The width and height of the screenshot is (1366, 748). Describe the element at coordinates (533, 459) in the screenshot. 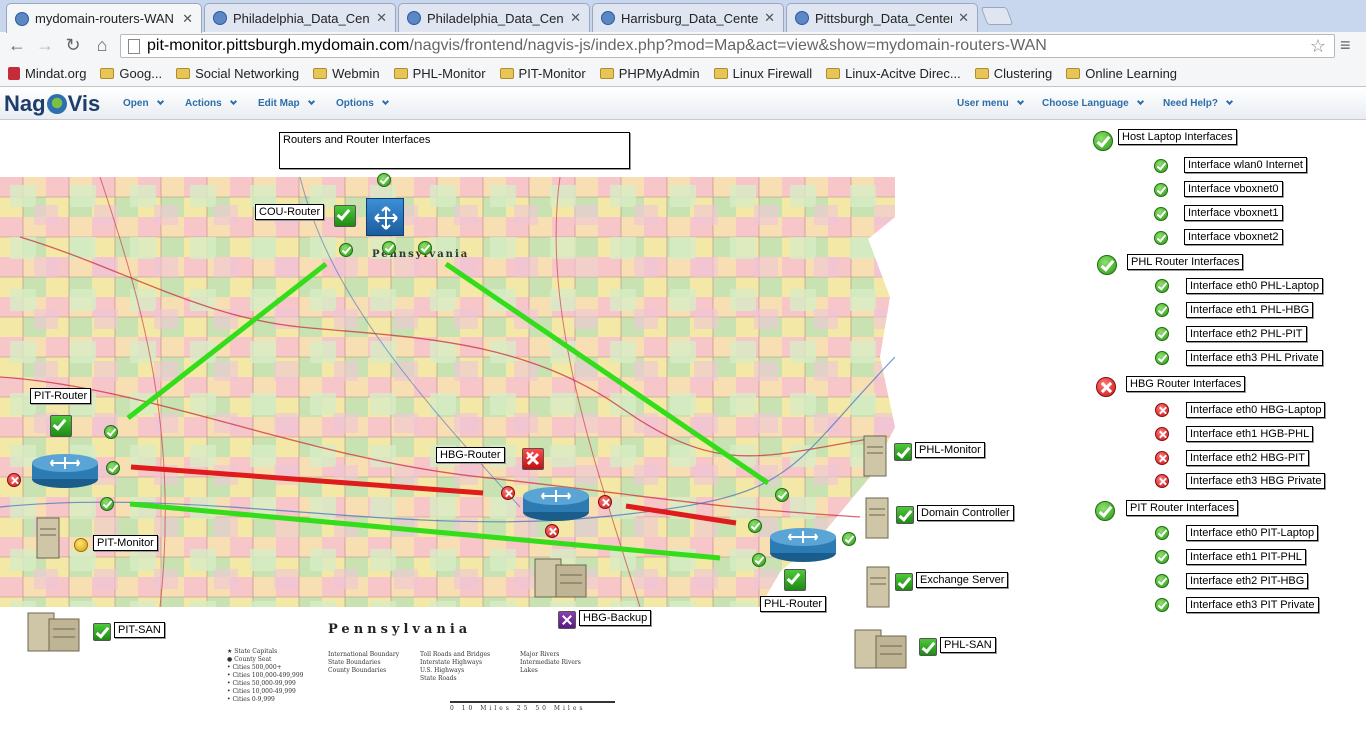

I see `hbg-router-status-icon` at that location.